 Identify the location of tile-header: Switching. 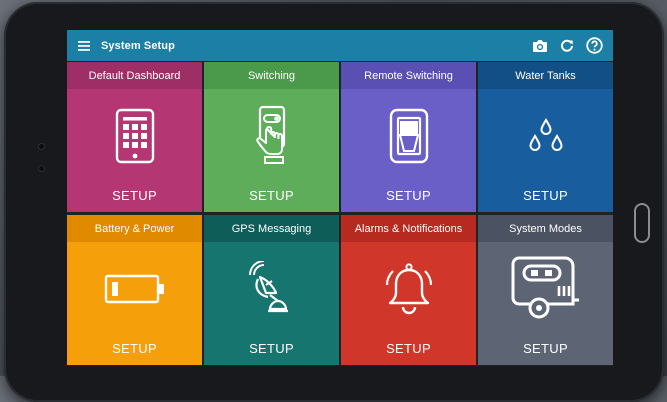
(271, 75).